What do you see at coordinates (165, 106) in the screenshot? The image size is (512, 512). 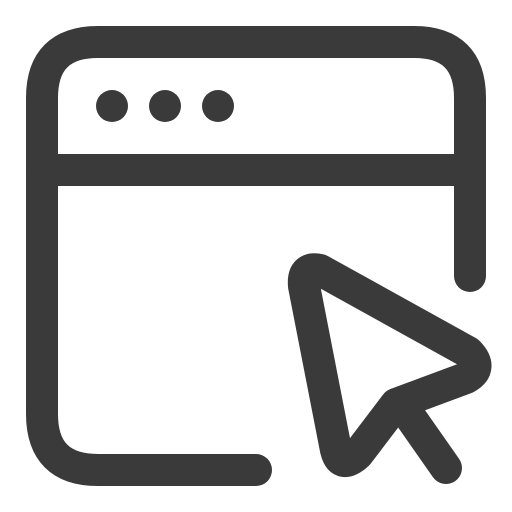 I see `window-dot-2-icon` at bounding box center [165, 106].